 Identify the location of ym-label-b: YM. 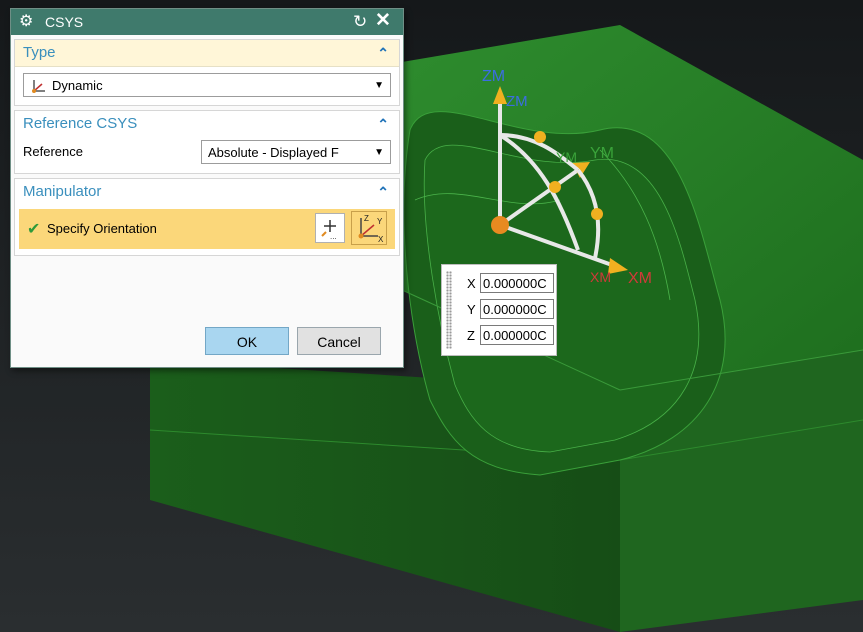
(602, 153).